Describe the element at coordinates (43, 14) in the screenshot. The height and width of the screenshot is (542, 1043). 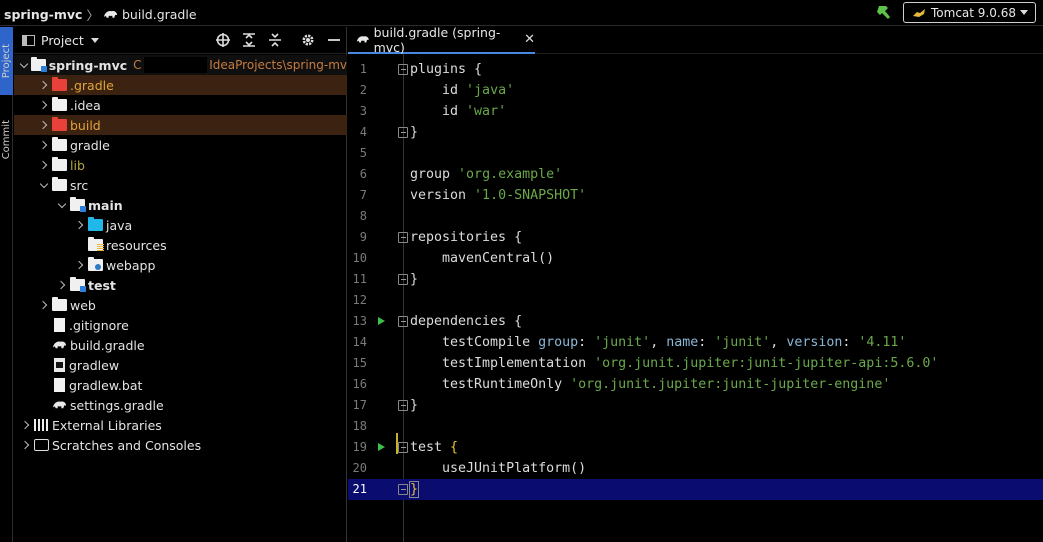
I see `breadcrumb-project: spring-mvc` at that location.